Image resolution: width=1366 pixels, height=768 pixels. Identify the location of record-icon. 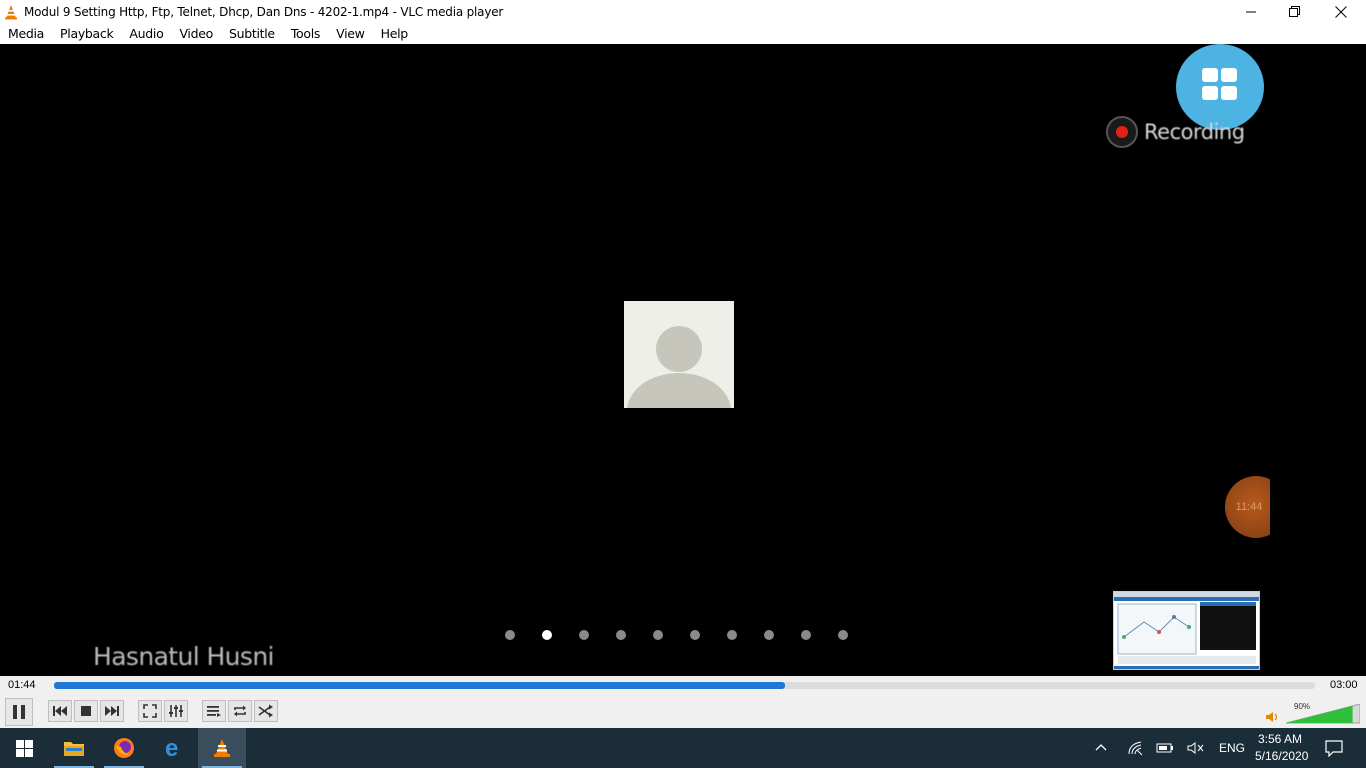
(1122, 132).